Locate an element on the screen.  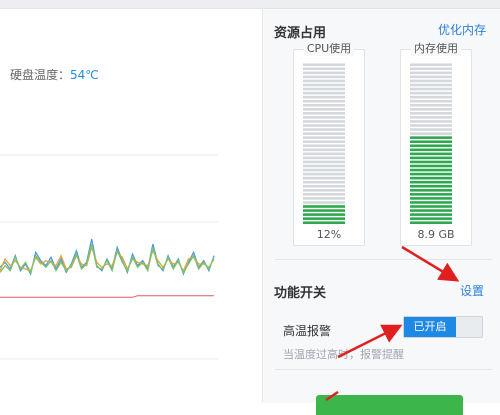
memory-usage-meter: 内存使用 8.9 GB is located at coordinates (436, 144).